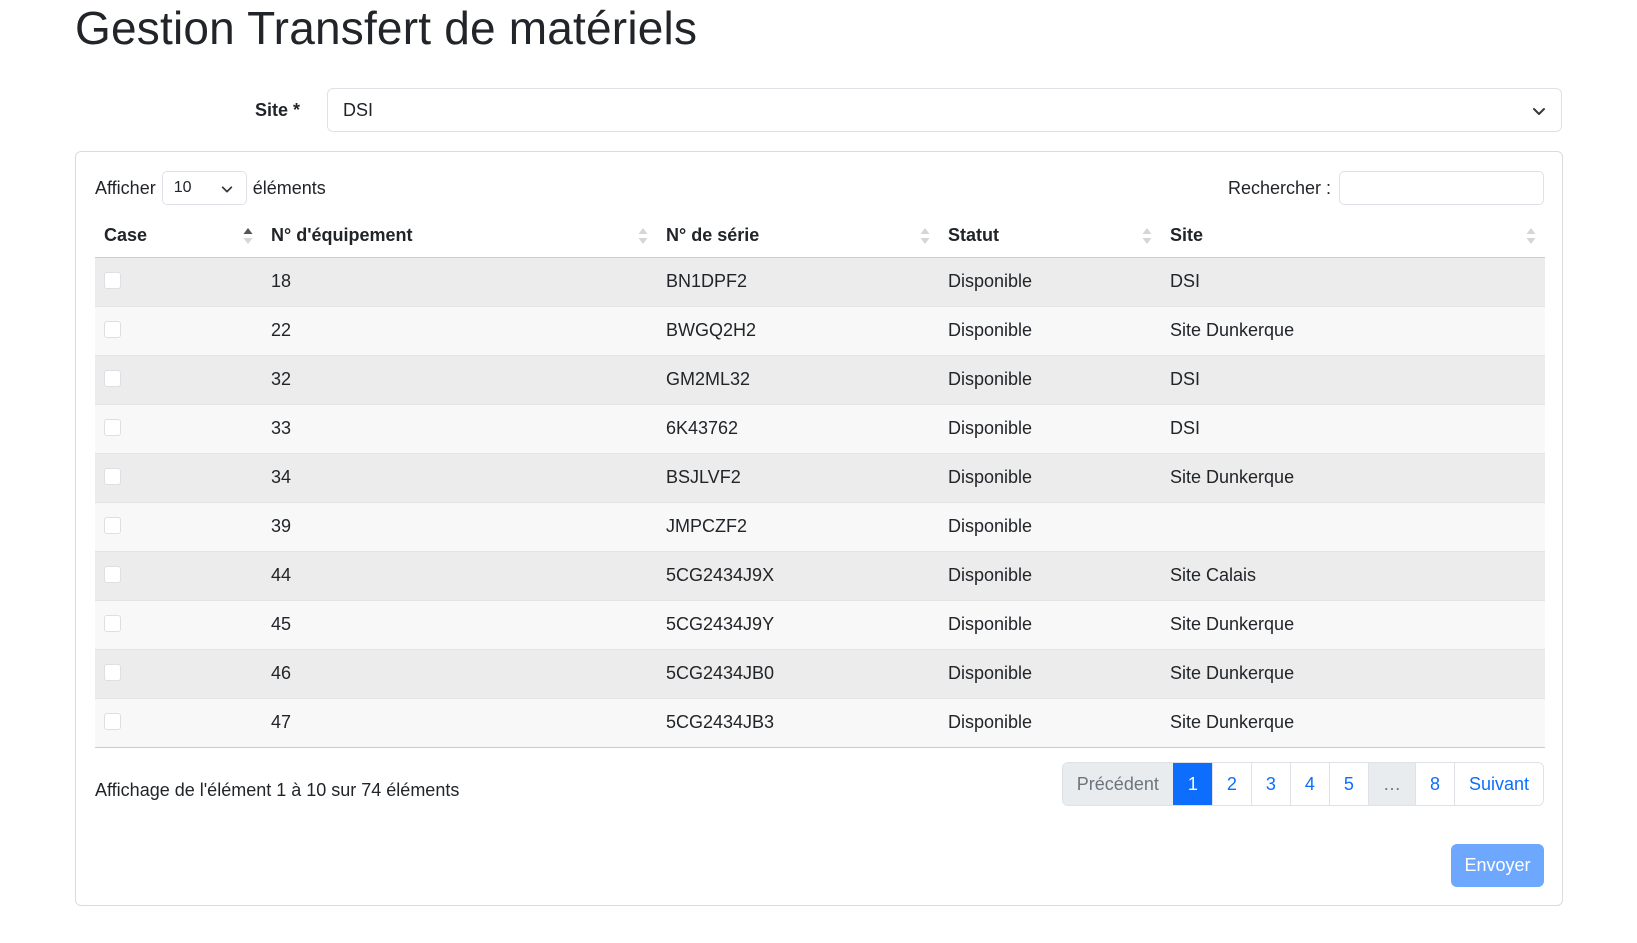 This screenshot has height=943, width=1637. What do you see at coordinates (798, 722) in the screenshot?
I see `serial-cell: 5CG2434JB3` at bounding box center [798, 722].